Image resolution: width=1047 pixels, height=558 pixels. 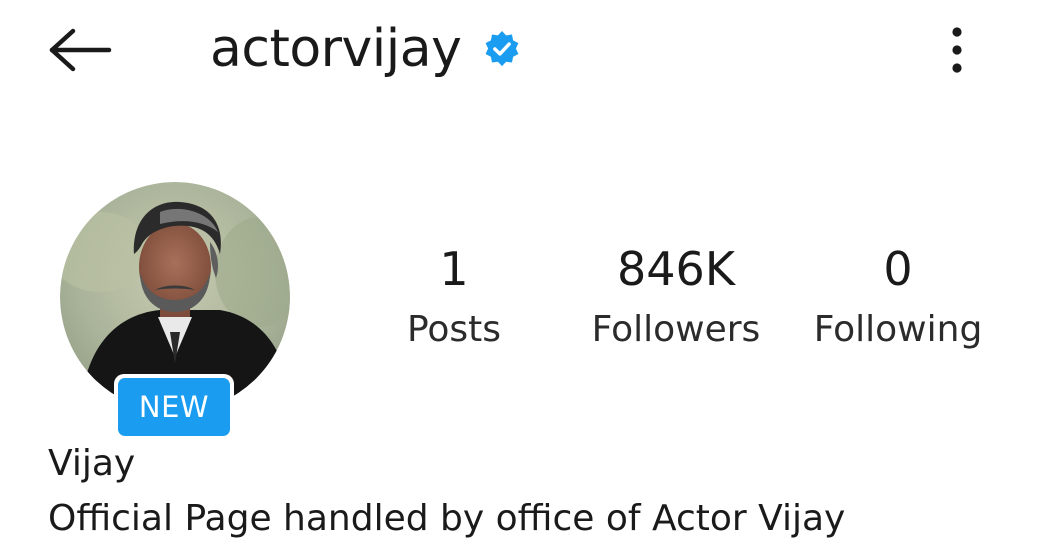 I want to click on title-area: actorvijay, so click(x=365, y=49).